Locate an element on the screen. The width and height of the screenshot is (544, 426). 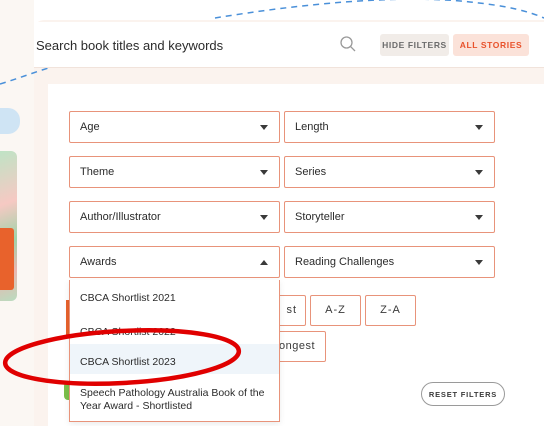
storyteller-select-label: Storyteller is located at coordinates (320, 217).